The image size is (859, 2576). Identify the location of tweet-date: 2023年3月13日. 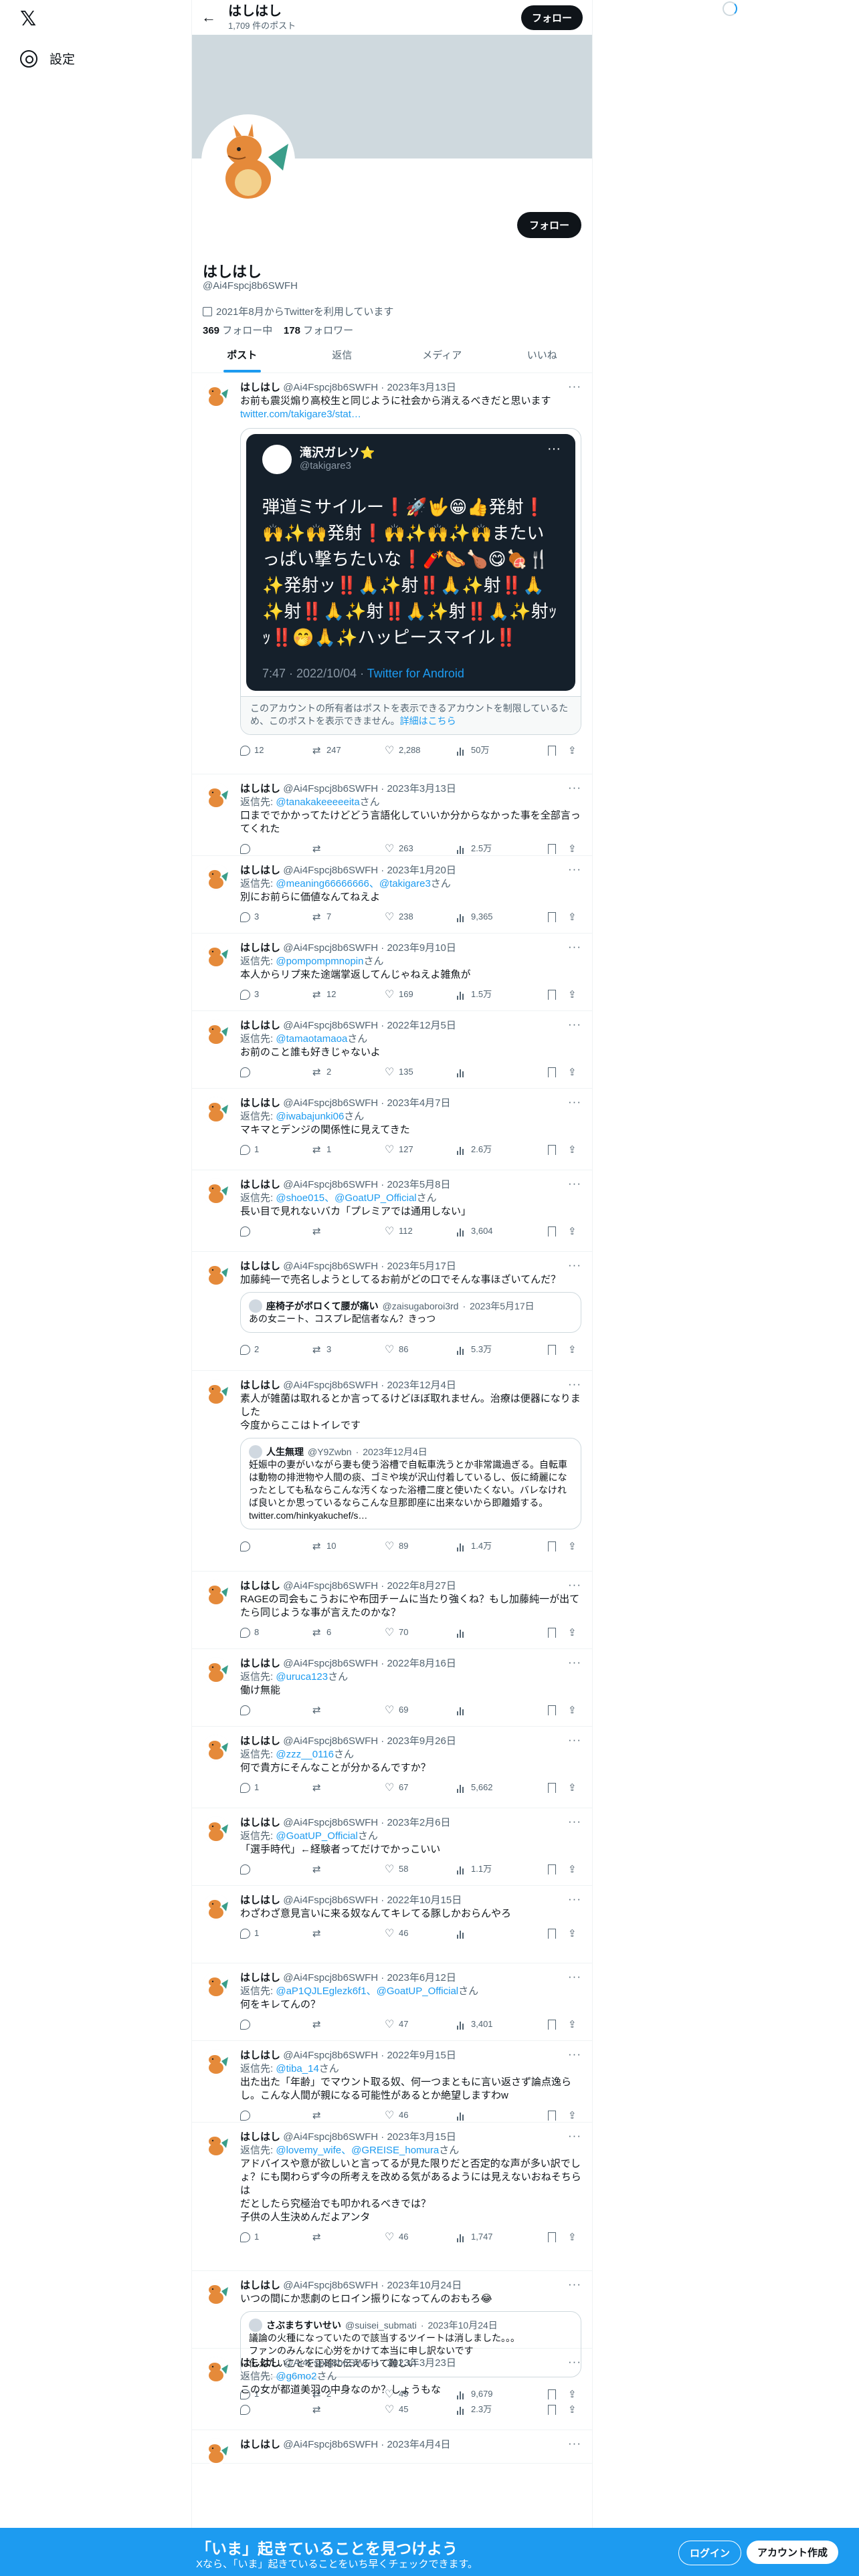
(422, 789).